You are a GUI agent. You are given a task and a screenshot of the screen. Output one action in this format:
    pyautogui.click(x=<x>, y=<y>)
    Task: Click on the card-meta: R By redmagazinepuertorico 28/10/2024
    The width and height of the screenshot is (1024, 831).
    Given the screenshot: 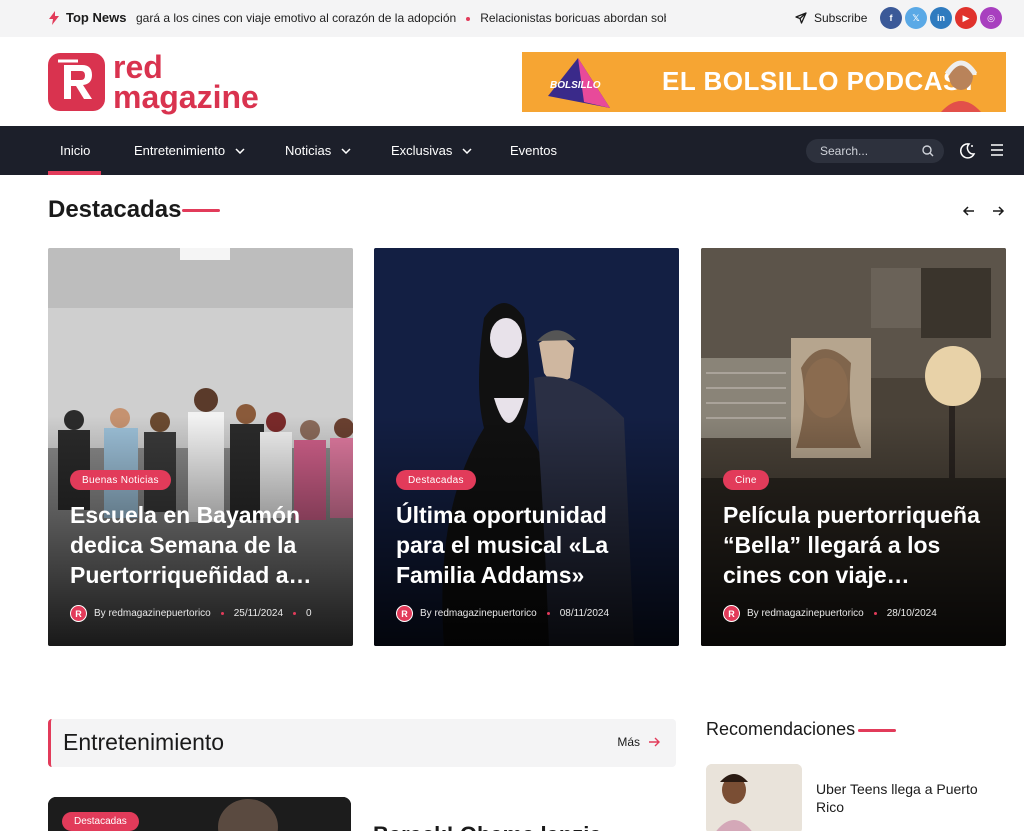 What is the action you would take?
    pyautogui.click(x=830, y=613)
    